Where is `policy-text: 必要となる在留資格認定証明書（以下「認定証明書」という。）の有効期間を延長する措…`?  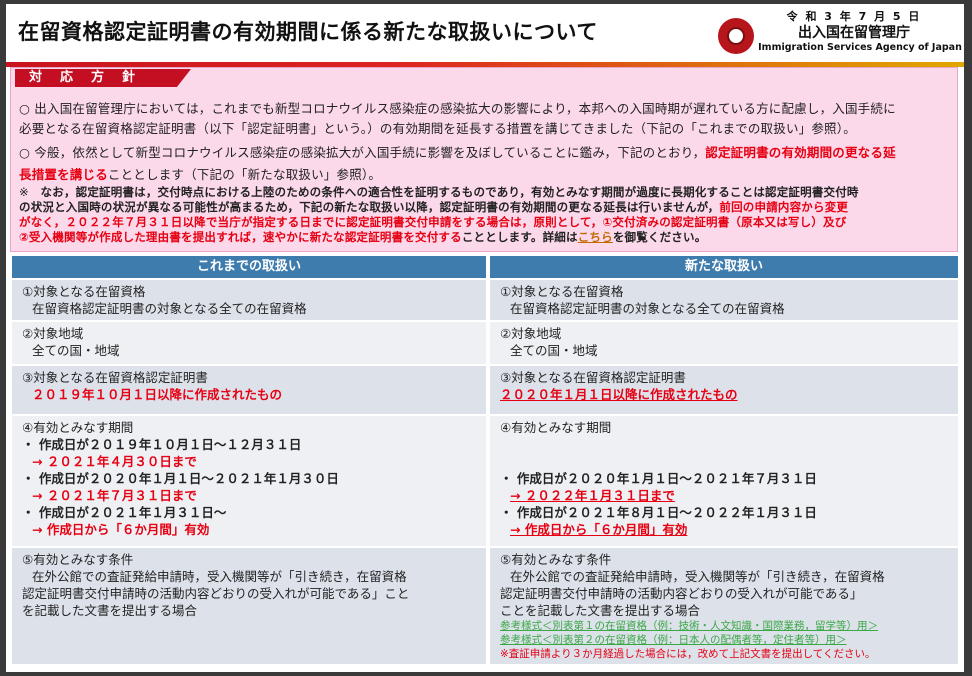
policy-text: 必要となる在留資格認定証明書（以下「認定証明書」という。）の有効期間を延長する措… is located at coordinates (437, 128).